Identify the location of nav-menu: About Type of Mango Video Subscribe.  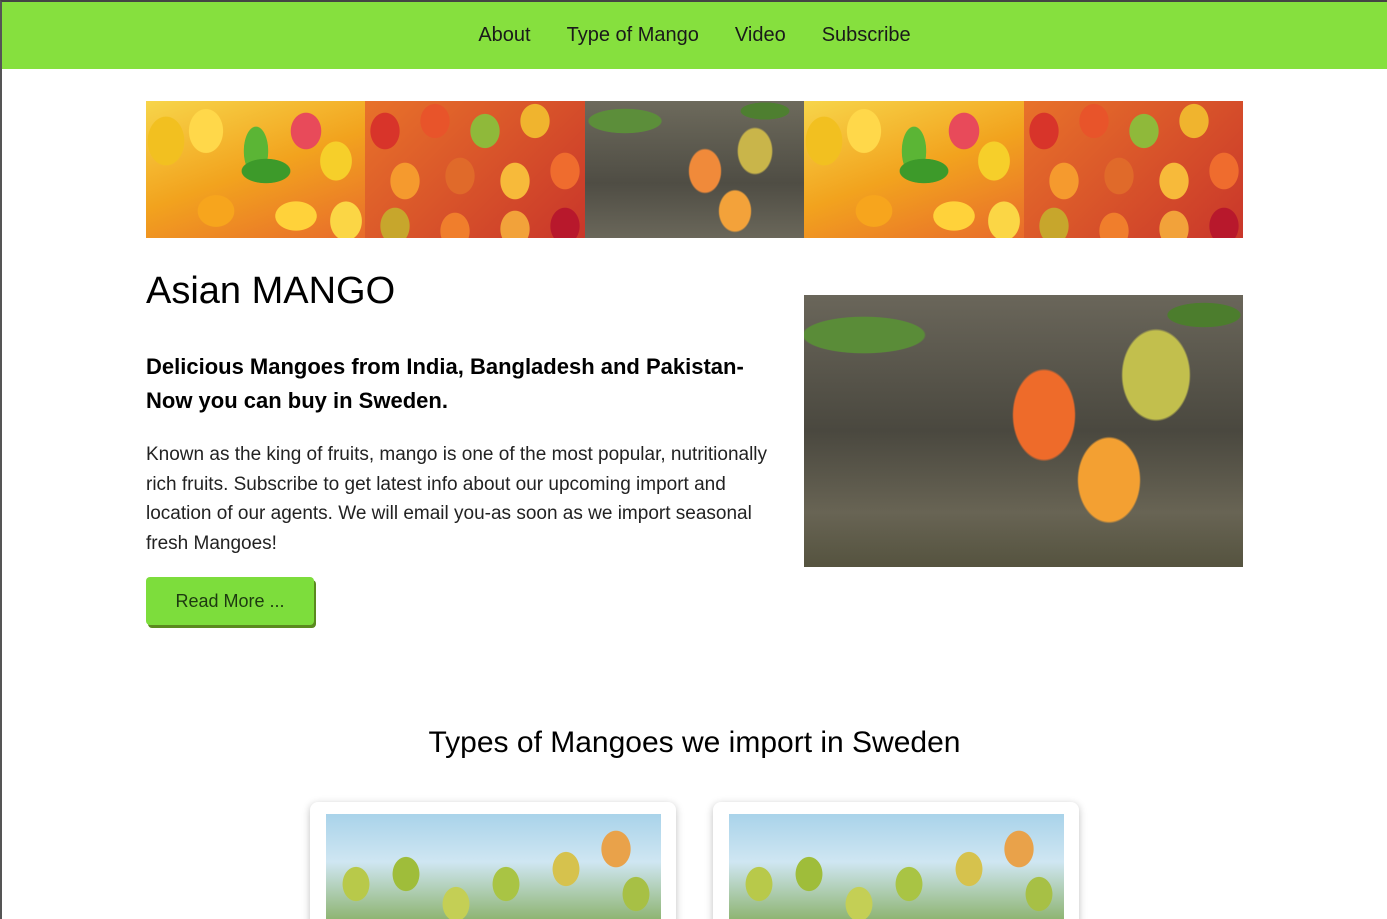
(694, 35).